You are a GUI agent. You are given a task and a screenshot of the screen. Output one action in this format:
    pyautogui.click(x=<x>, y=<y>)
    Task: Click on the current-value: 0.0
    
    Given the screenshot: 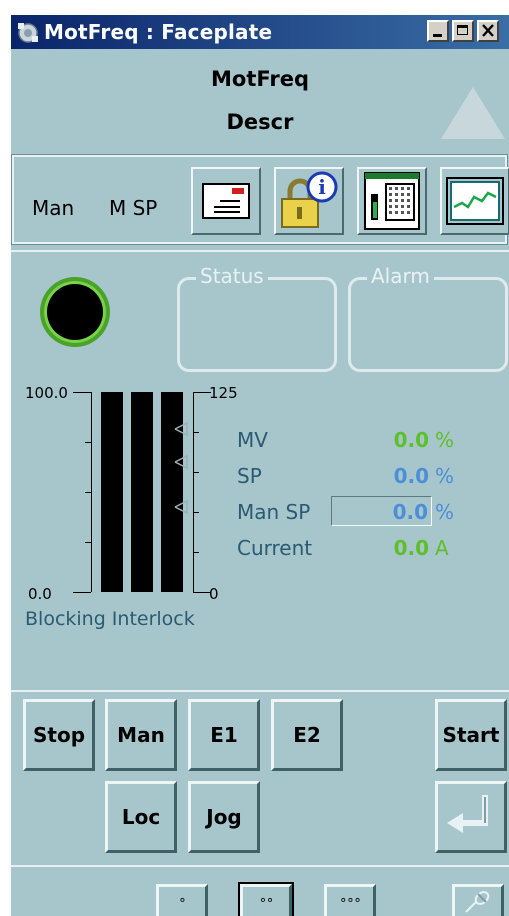 What is the action you would take?
    pyautogui.click(x=411, y=548)
    